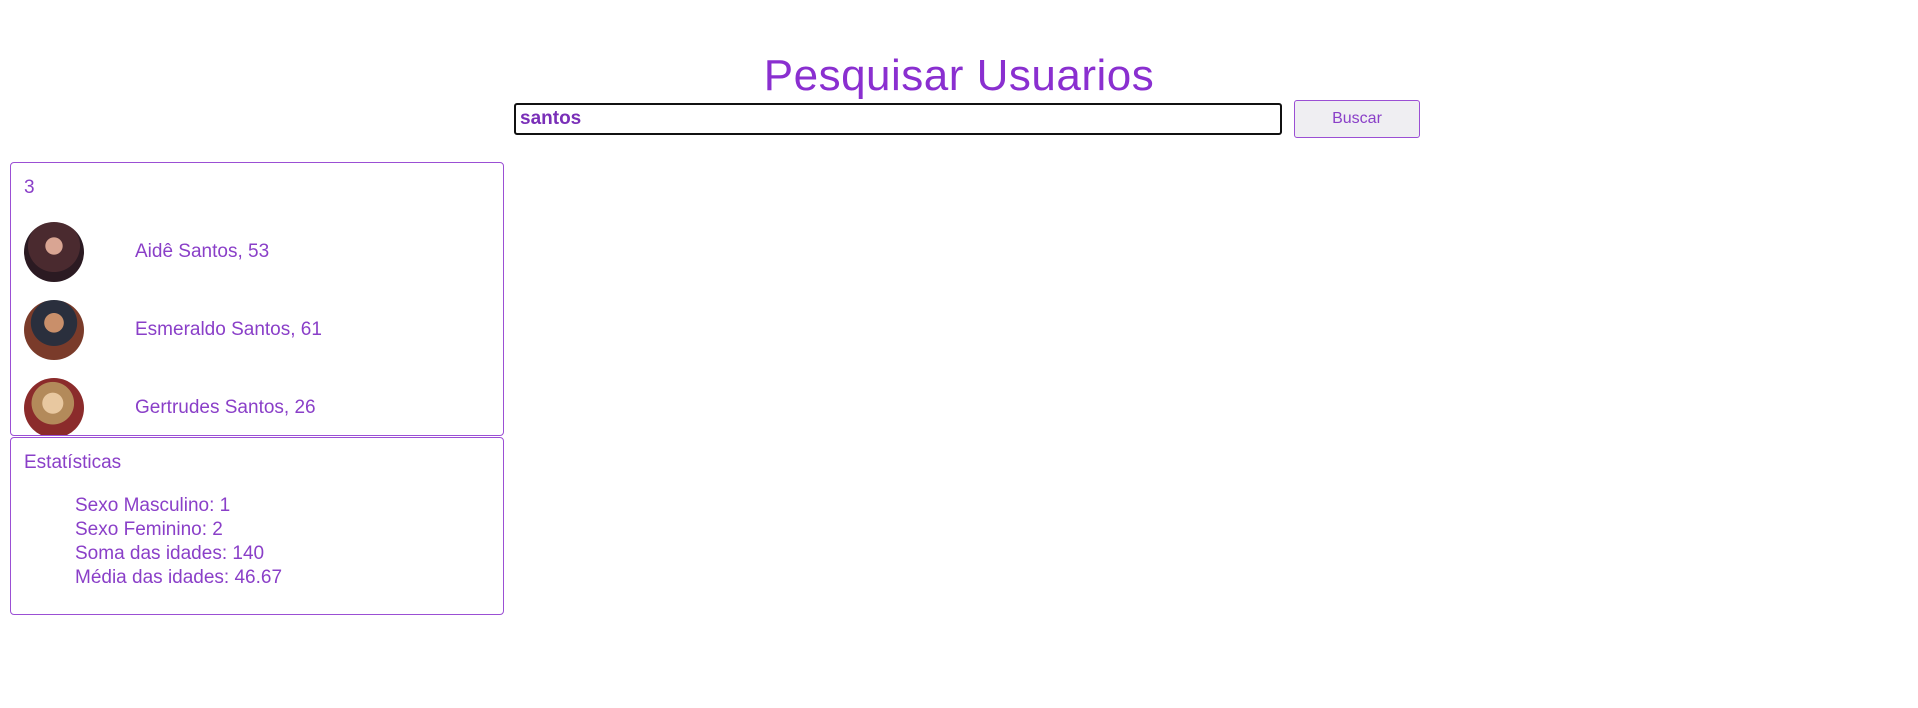 Image resolution: width=1918 pixels, height=708 pixels. I want to click on list-item: Aidê Santos, 53, so click(173, 252).